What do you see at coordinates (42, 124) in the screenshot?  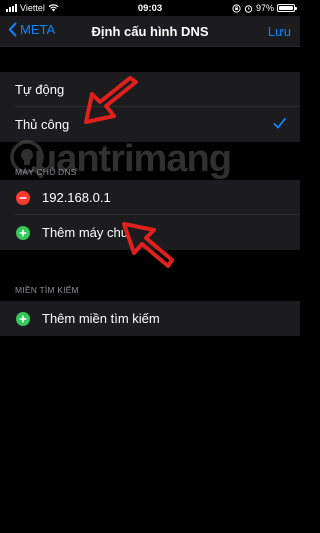 I see `option-manual-label: Thủ công` at bounding box center [42, 124].